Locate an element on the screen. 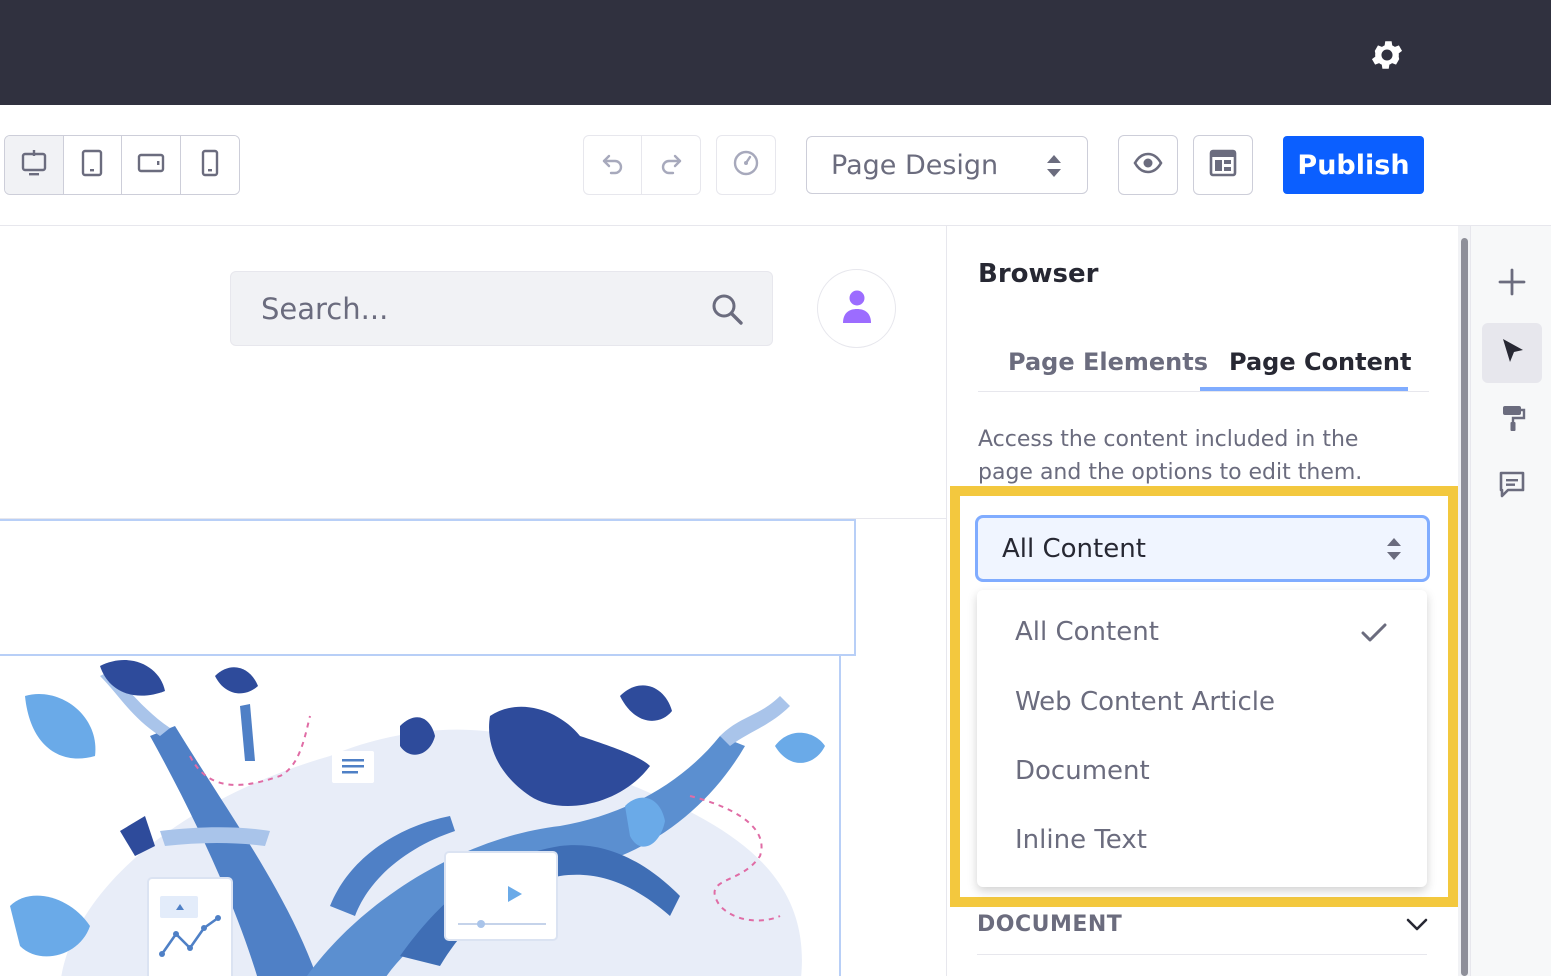  preview-icon is located at coordinates (1148, 165).